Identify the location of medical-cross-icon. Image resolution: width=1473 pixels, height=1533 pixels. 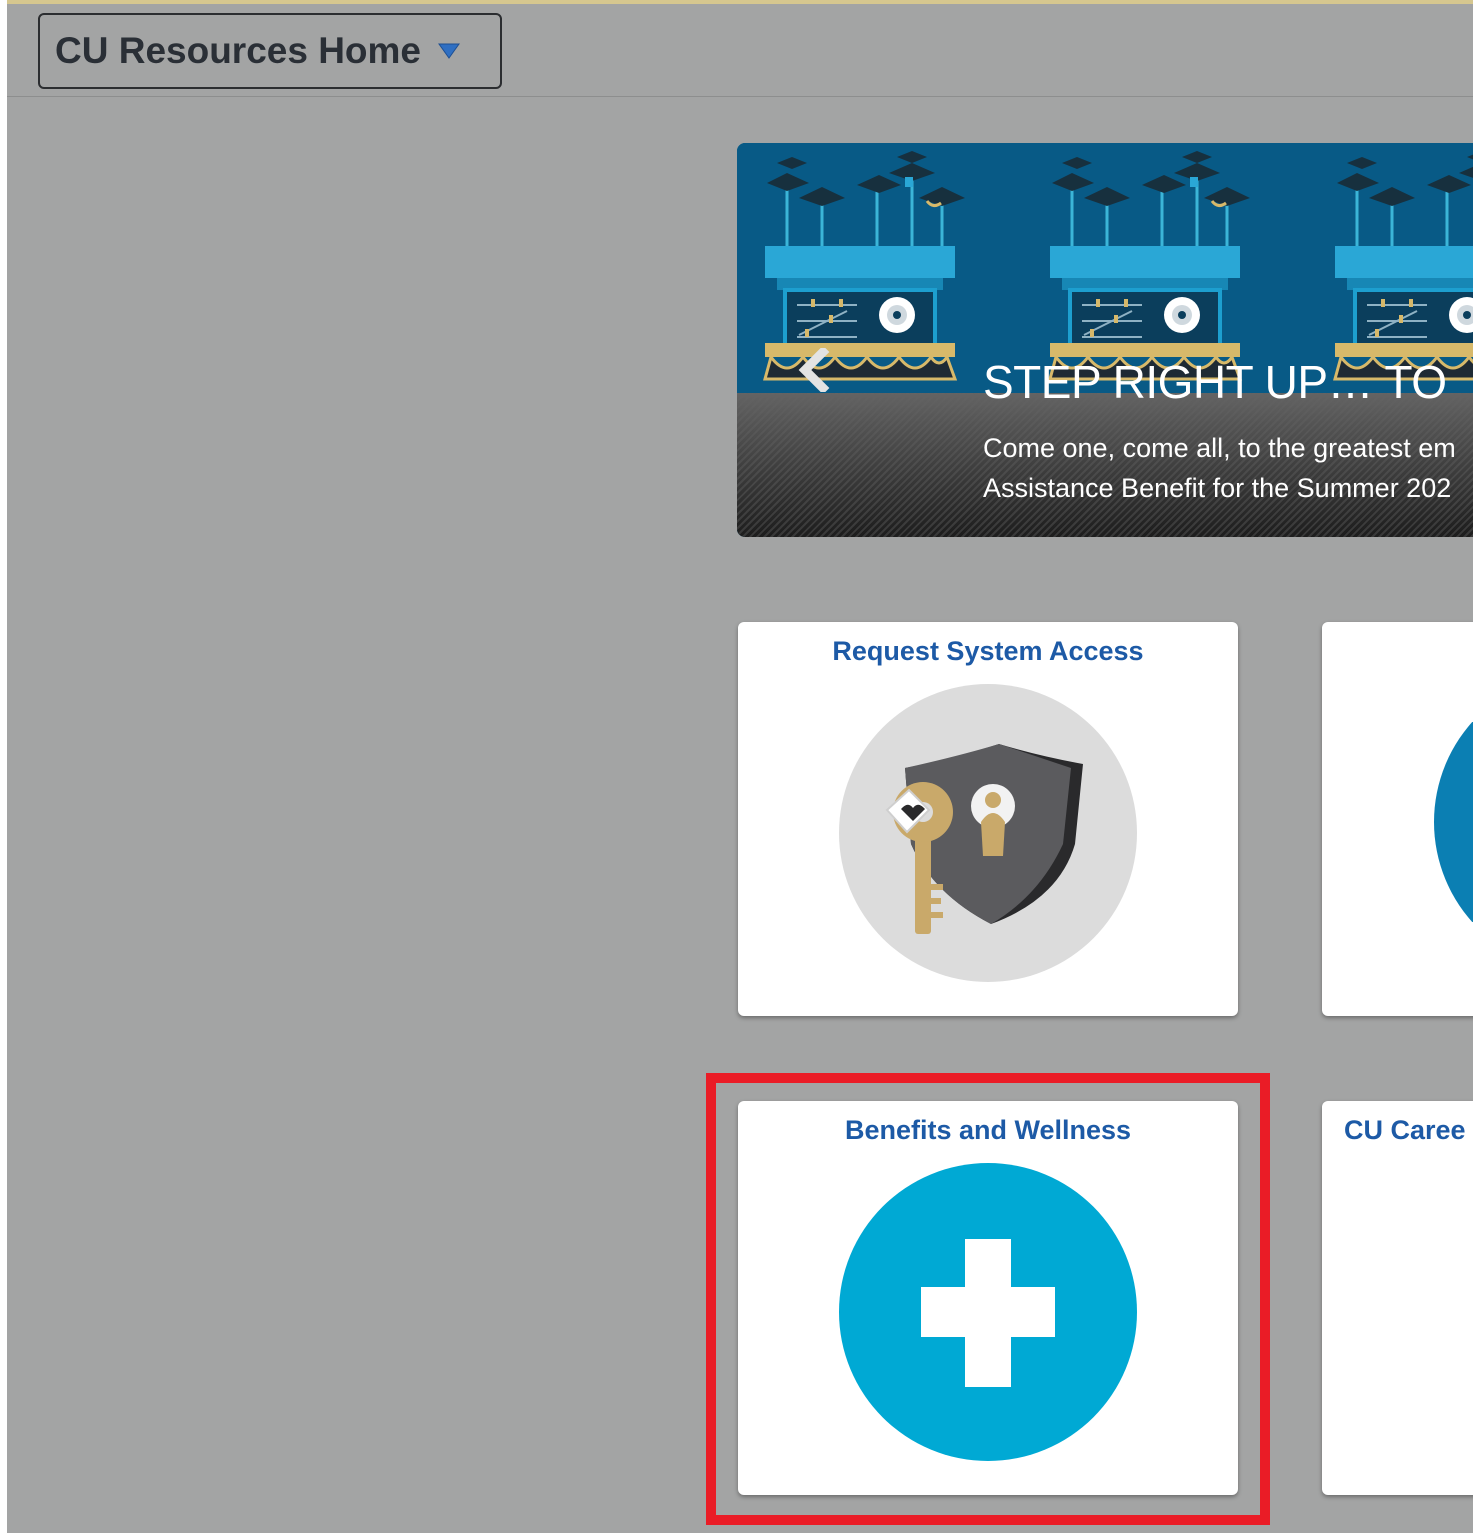
(988, 1312).